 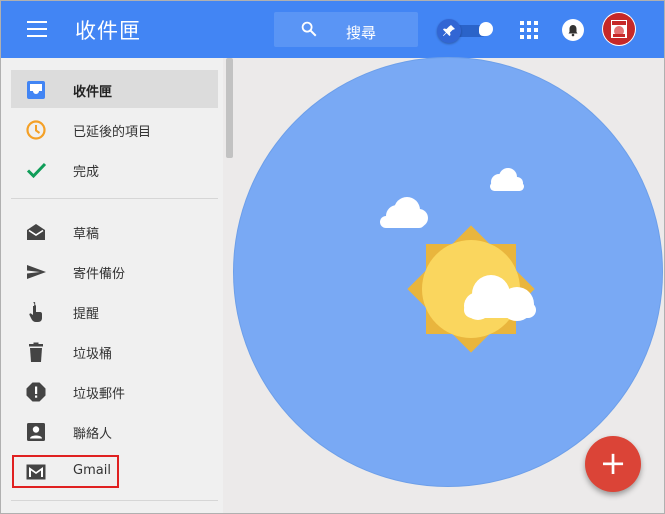 What do you see at coordinates (99, 274) in the screenshot?
I see `sidebar-item-label: 寄件備份` at bounding box center [99, 274].